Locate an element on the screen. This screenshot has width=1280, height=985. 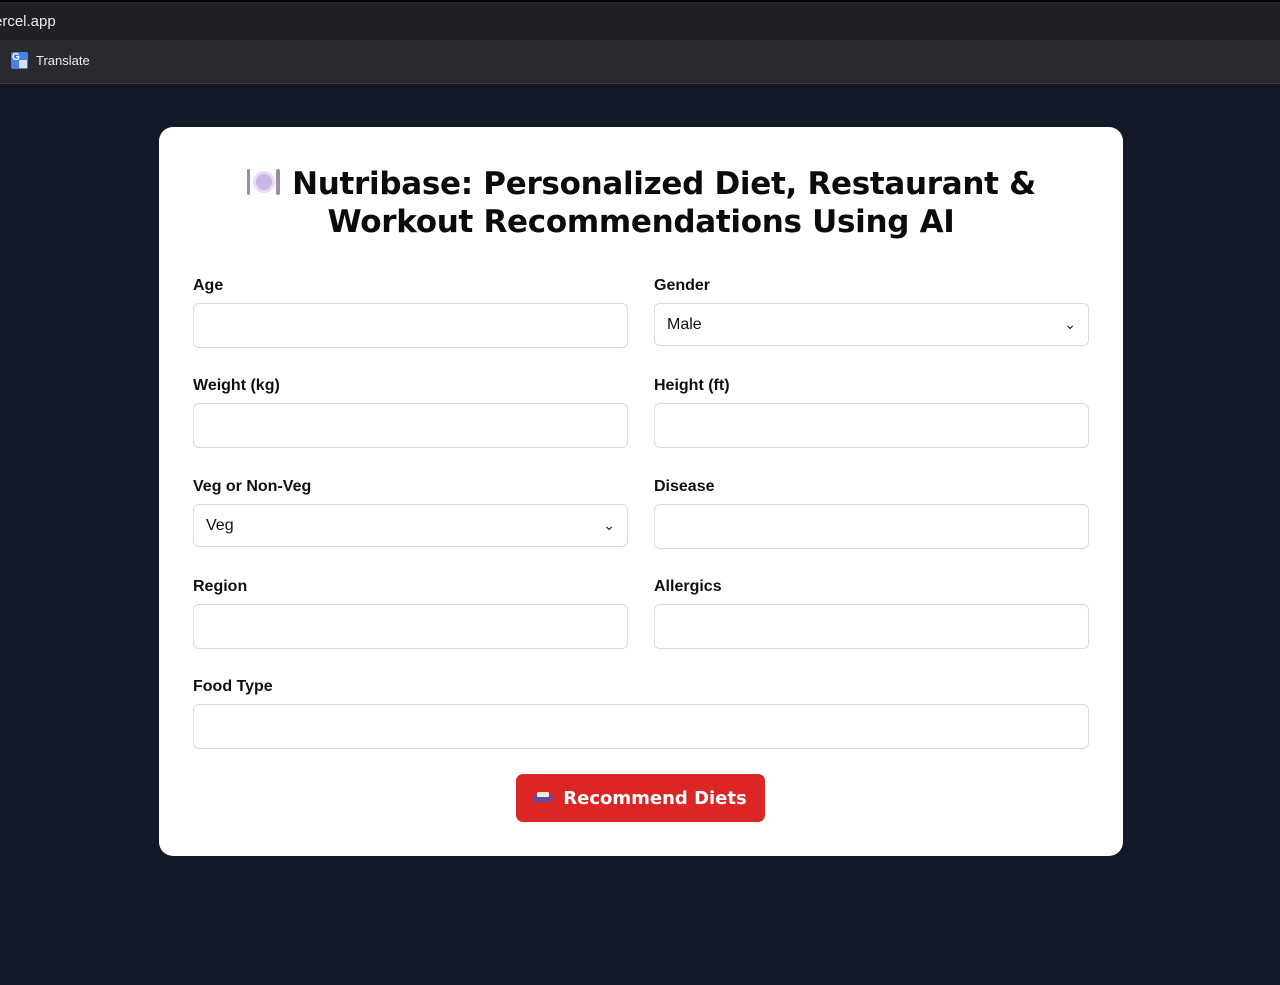
allergics-input is located at coordinates (871, 626).